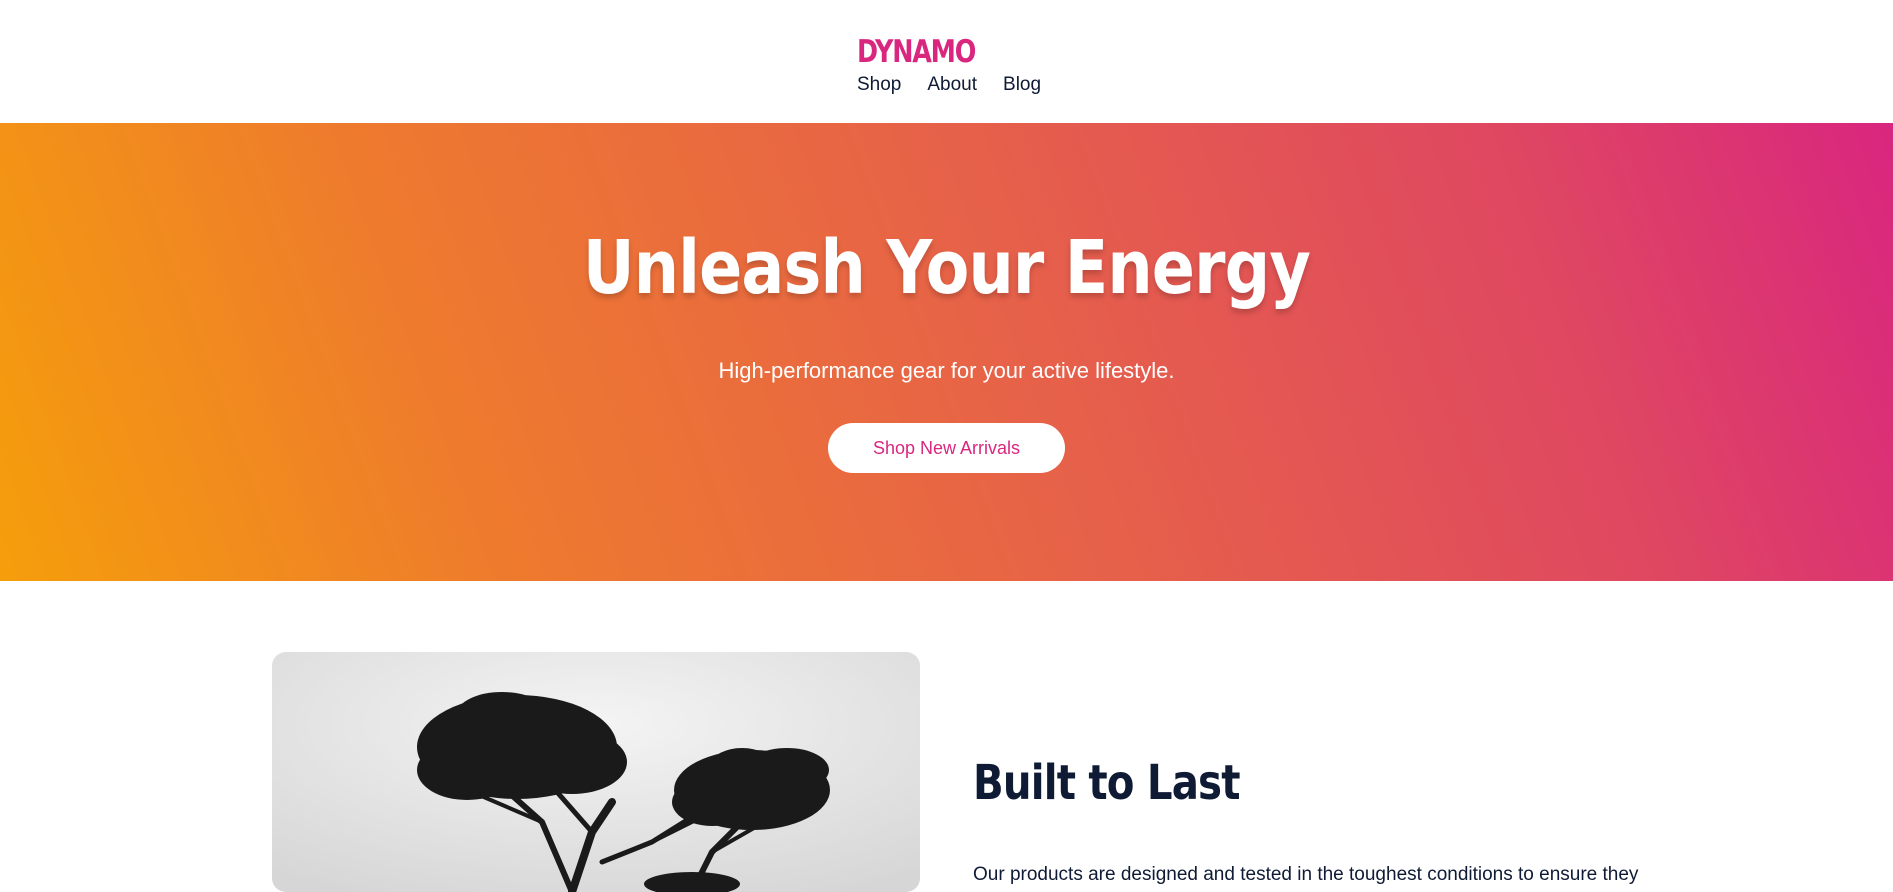 The width and height of the screenshot is (1893, 892). Describe the element at coordinates (952, 85) in the screenshot. I see `nav-link-about: About` at that location.